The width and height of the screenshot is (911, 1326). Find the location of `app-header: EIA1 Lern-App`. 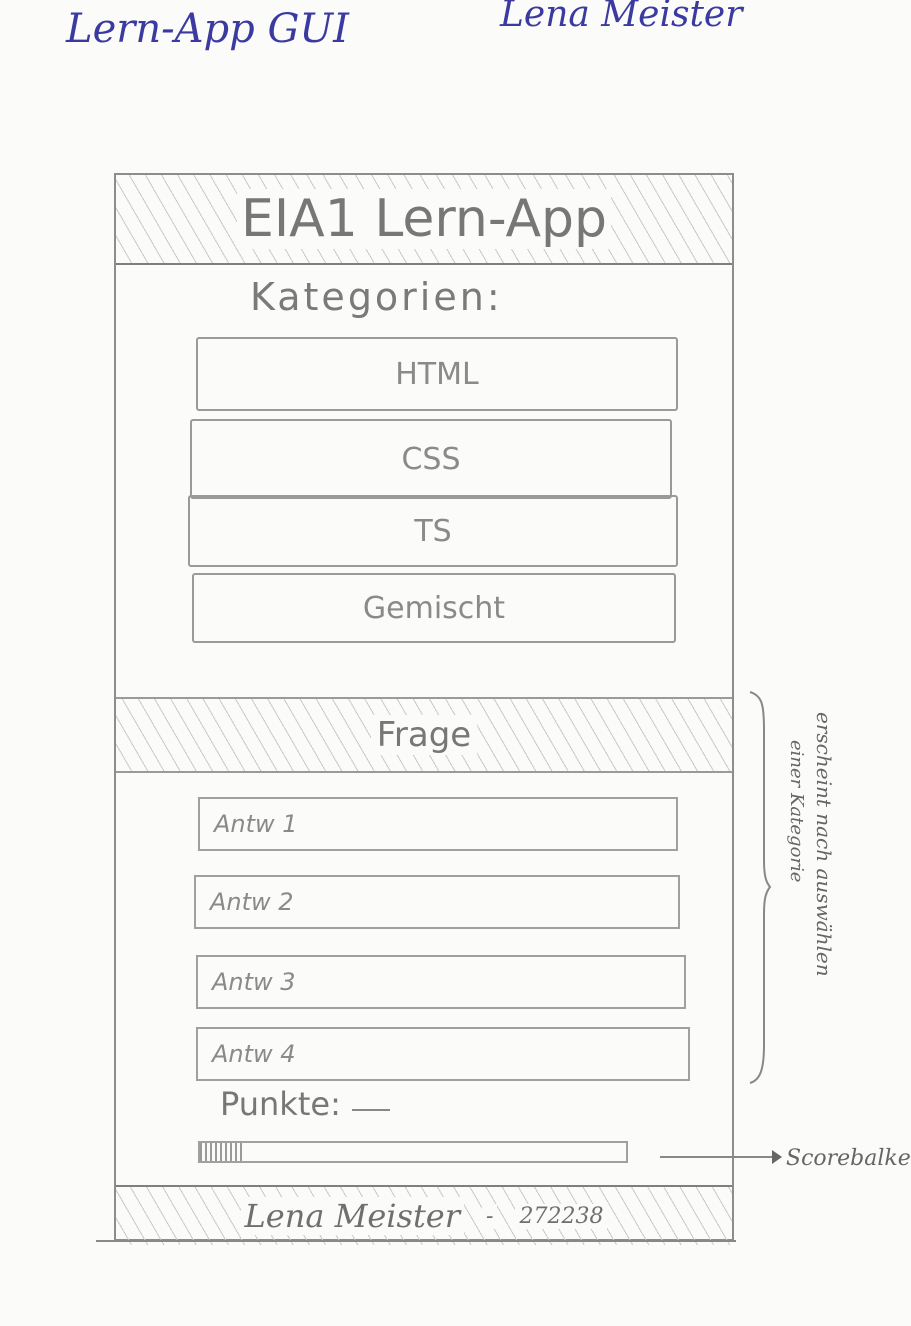

app-header: EIA1 Lern-App is located at coordinates (424, 220).